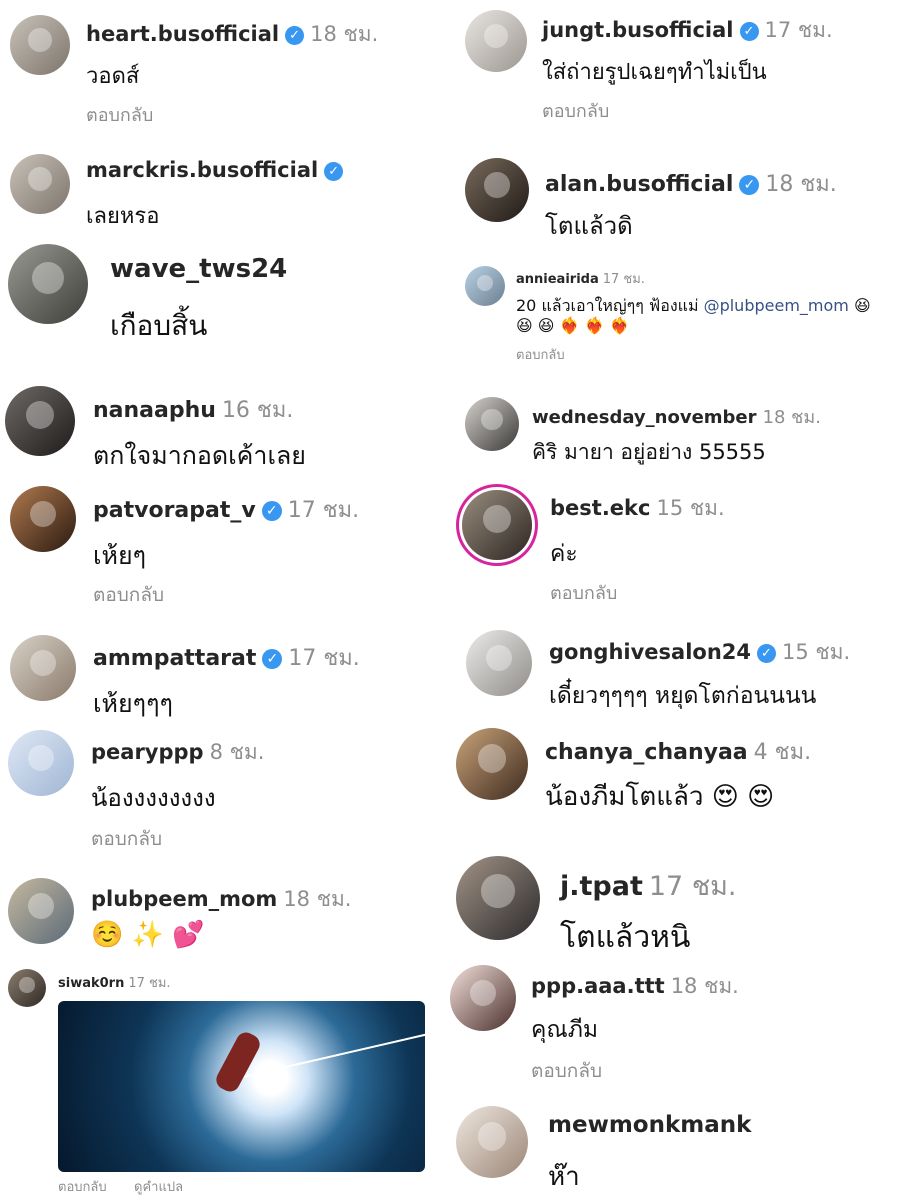  Describe the element at coordinates (639, 184) in the screenshot. I see `username: alan.busofficial` at that location.